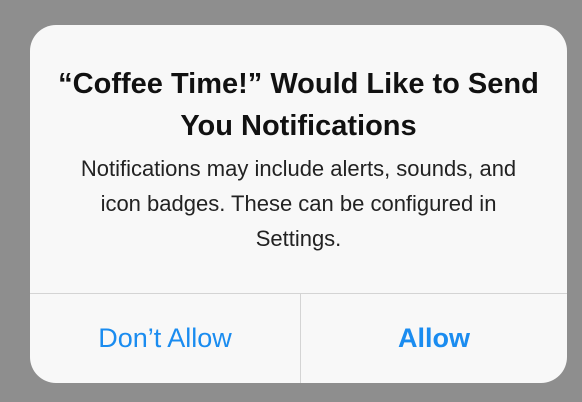  I want to click on allow-button: Allow, so click(434, 338).